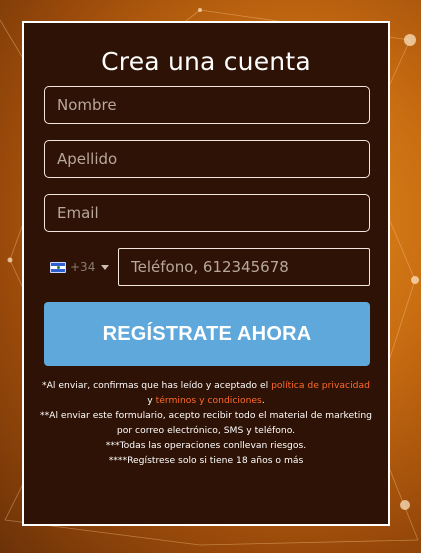  I want to click on country-code-selector: +34, so click(80, 267).